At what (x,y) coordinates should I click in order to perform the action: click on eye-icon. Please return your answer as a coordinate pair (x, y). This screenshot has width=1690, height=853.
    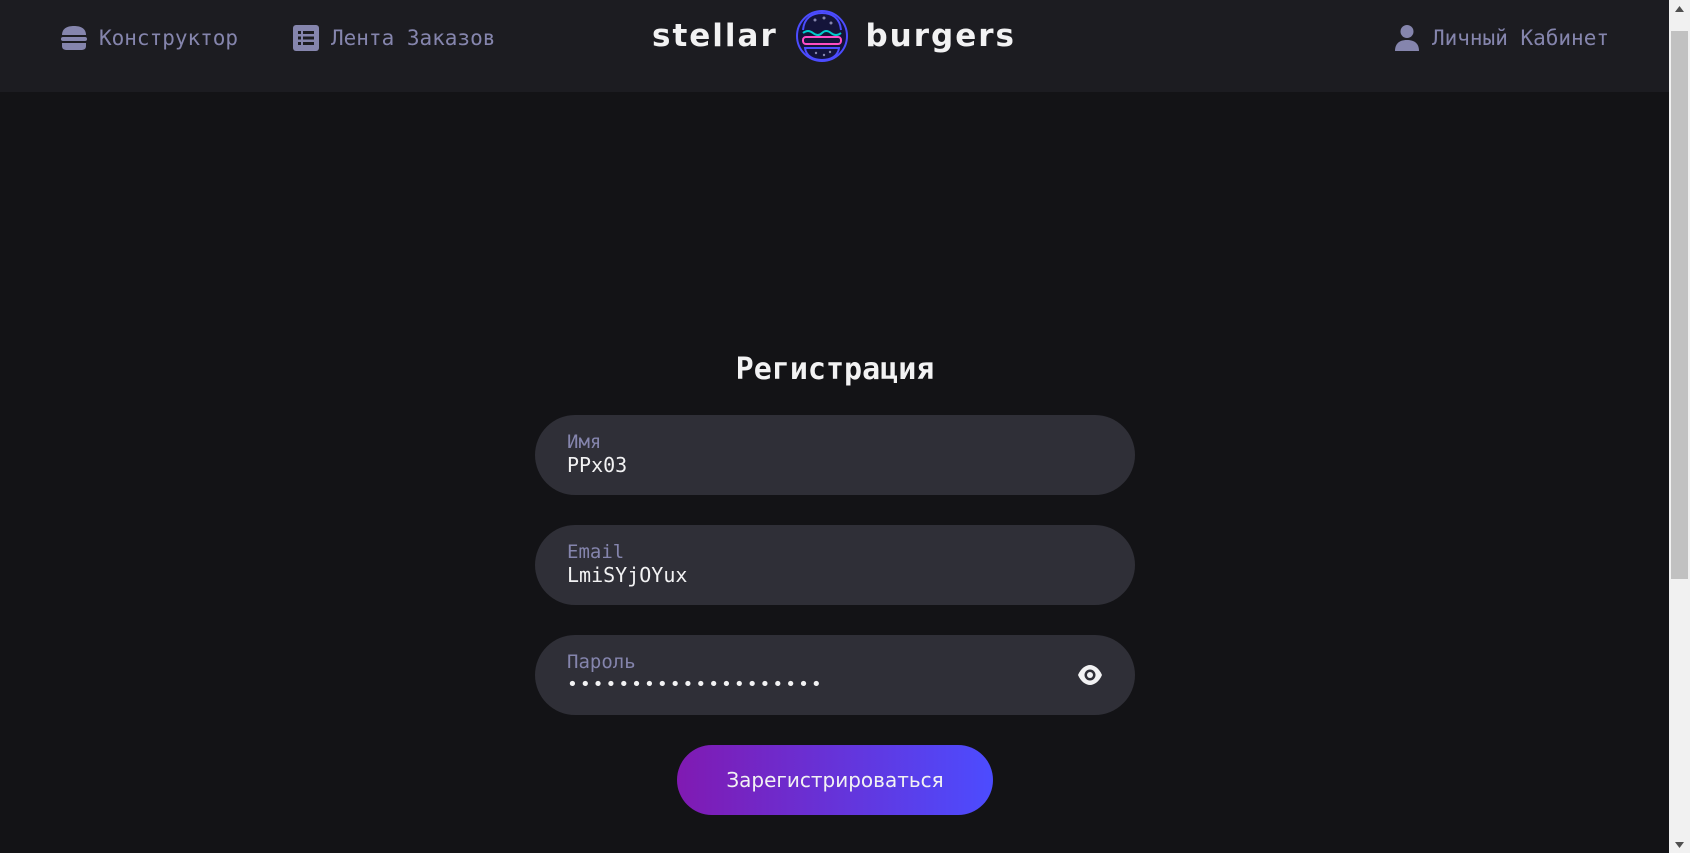
    Looking at the image, I should click on (1090, 675).